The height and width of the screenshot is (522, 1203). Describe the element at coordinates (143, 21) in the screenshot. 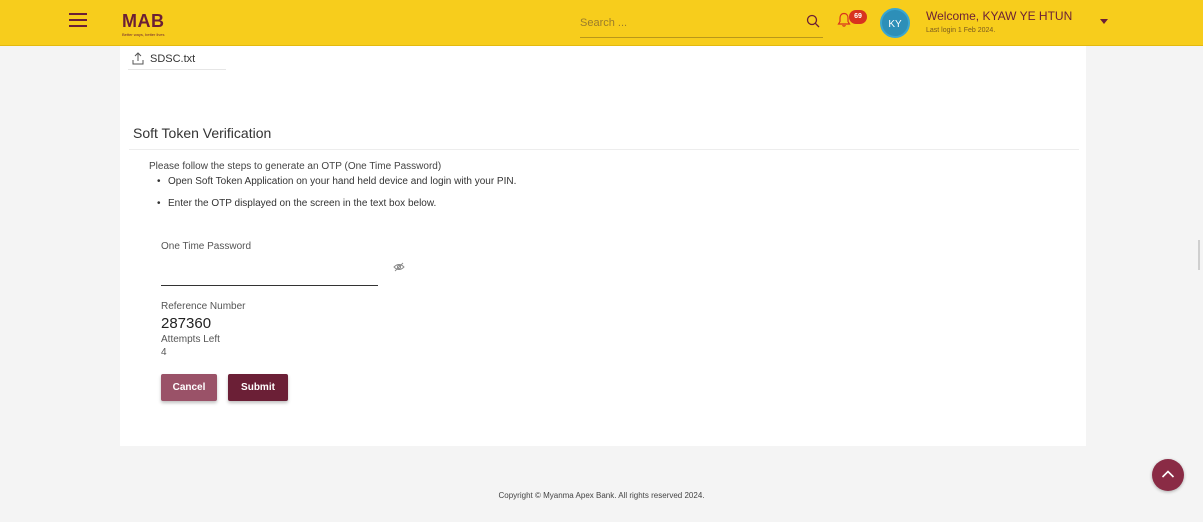

I see `logo-text: MAB` at that location.